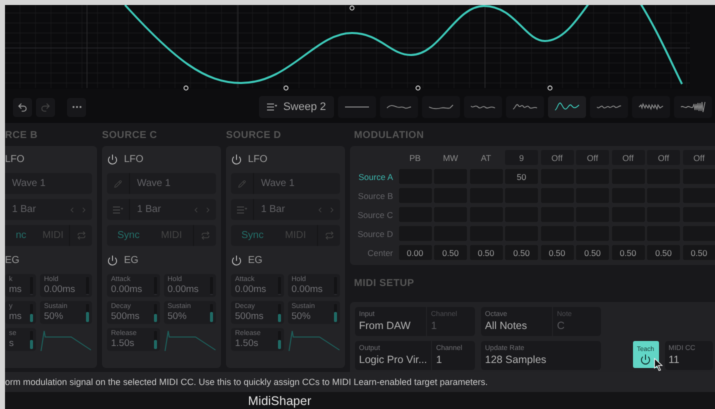 The height and width of the screenshot is (409, 715). Describe the element at coordinates (12, 344) in the screenshot. I see `parameter-value: s` at that location.